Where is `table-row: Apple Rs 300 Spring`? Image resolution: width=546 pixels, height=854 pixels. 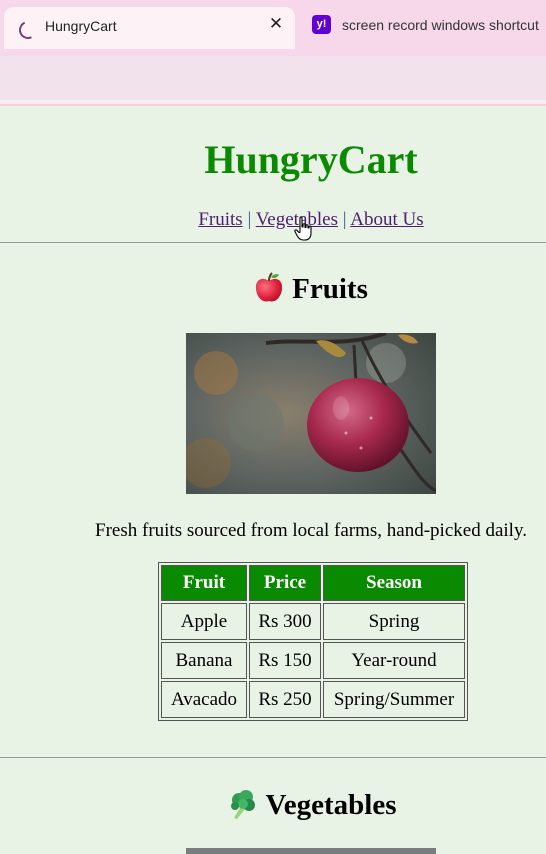 table-row: Apple Rs 300 Spring is located at coordinates (313, 621).